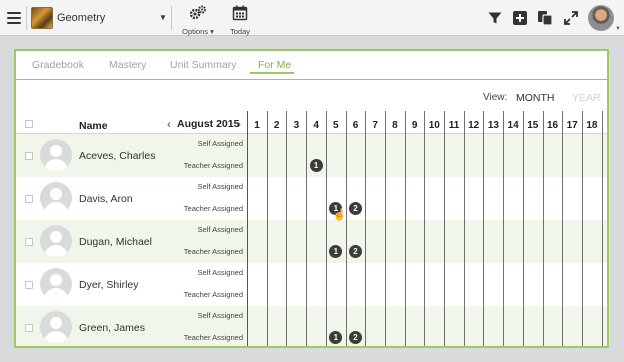 This screenshot has width=624, height=362. Describe the element at coordinates (316, 125) in the screenshot. I see `day-column-header: 4` at that location.